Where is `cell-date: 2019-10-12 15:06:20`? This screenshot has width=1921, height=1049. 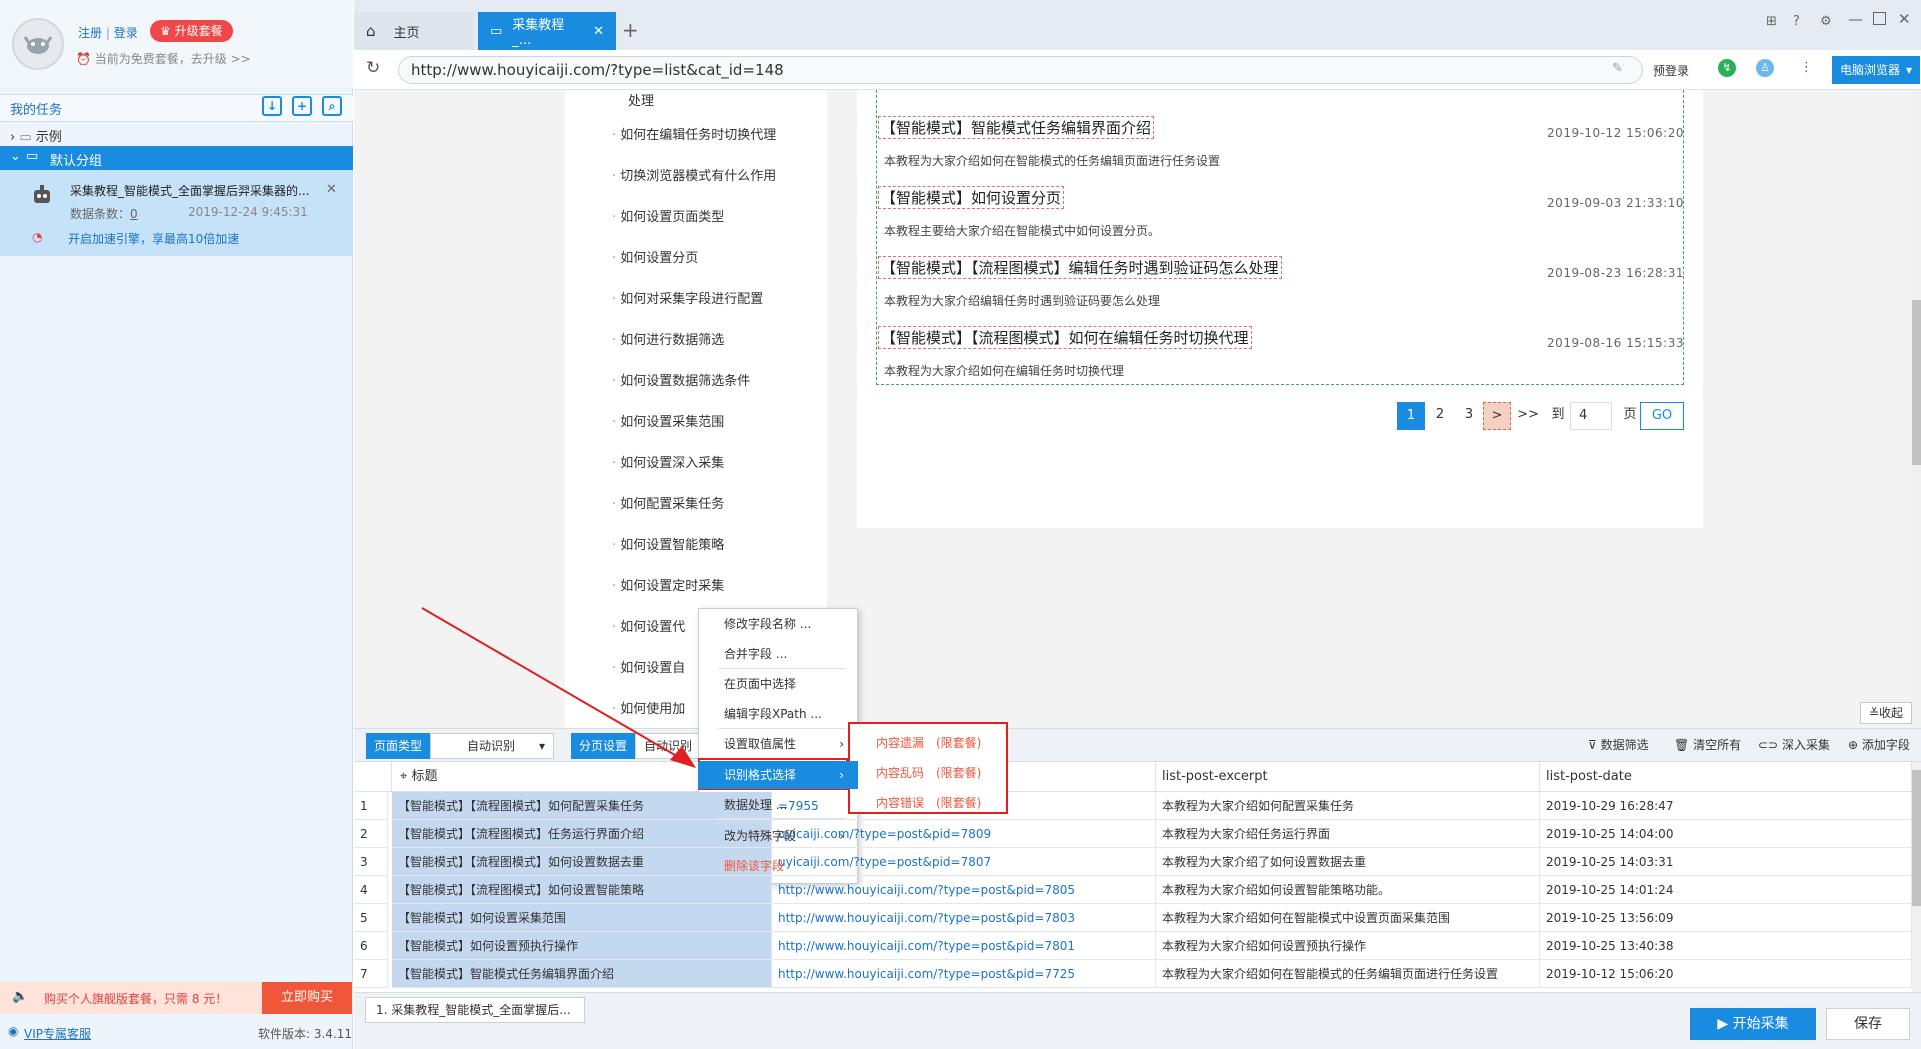
cell-date: 2019-10-12 15:06:20 is located at coordinates (1726, 974).